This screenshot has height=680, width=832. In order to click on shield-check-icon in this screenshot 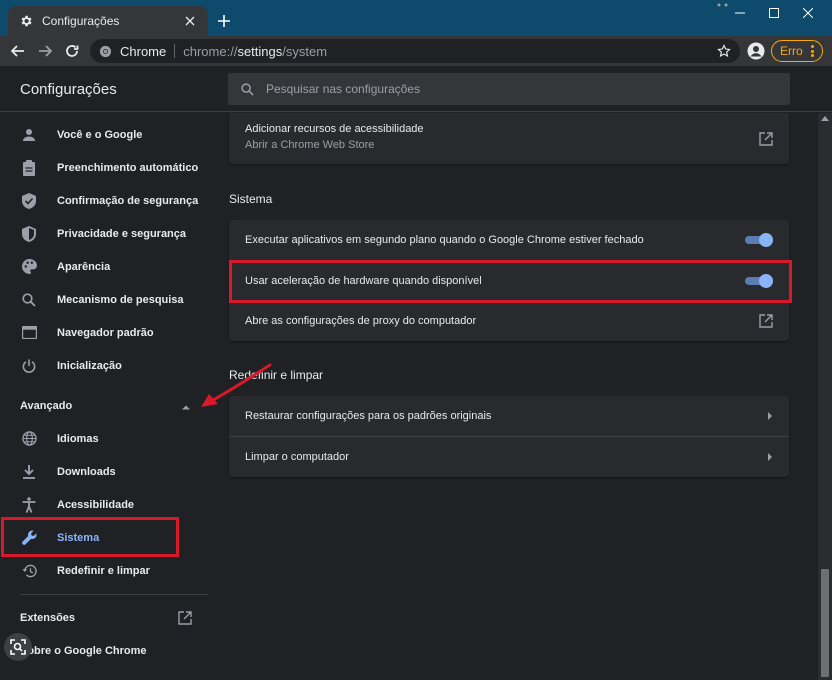, I will do `click(29, 201)`.